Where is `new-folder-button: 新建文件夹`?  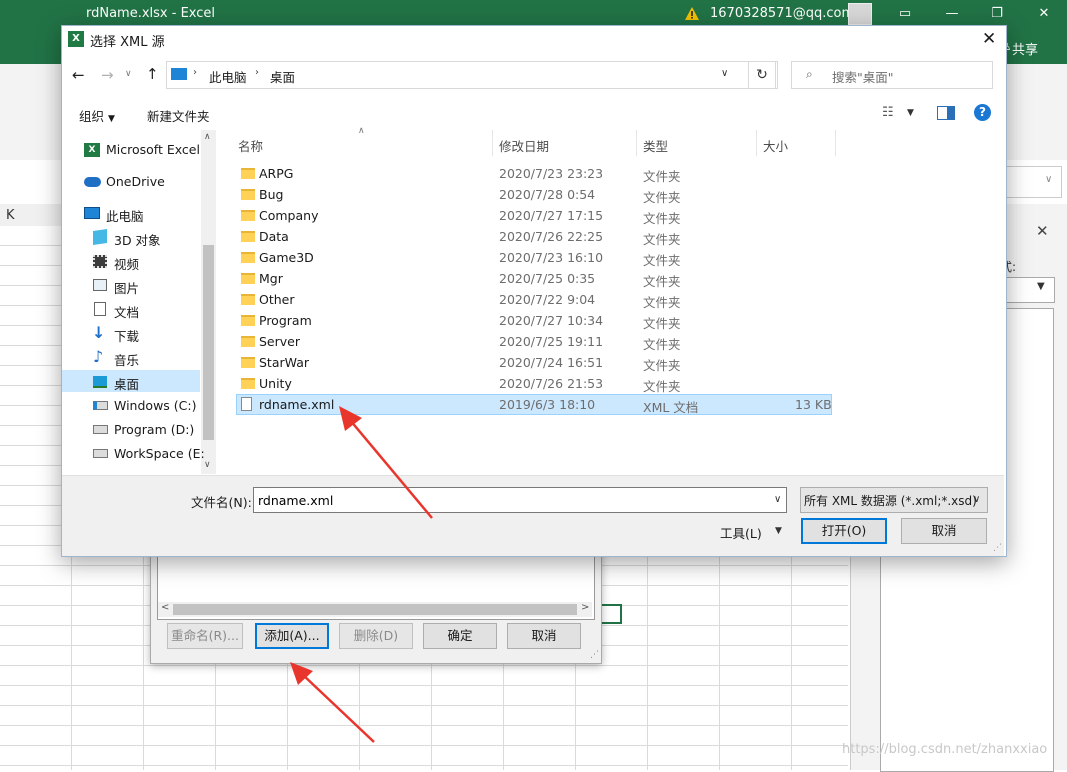
new-folder-button: 新建文件夹 is located at coordinates (178, 115).